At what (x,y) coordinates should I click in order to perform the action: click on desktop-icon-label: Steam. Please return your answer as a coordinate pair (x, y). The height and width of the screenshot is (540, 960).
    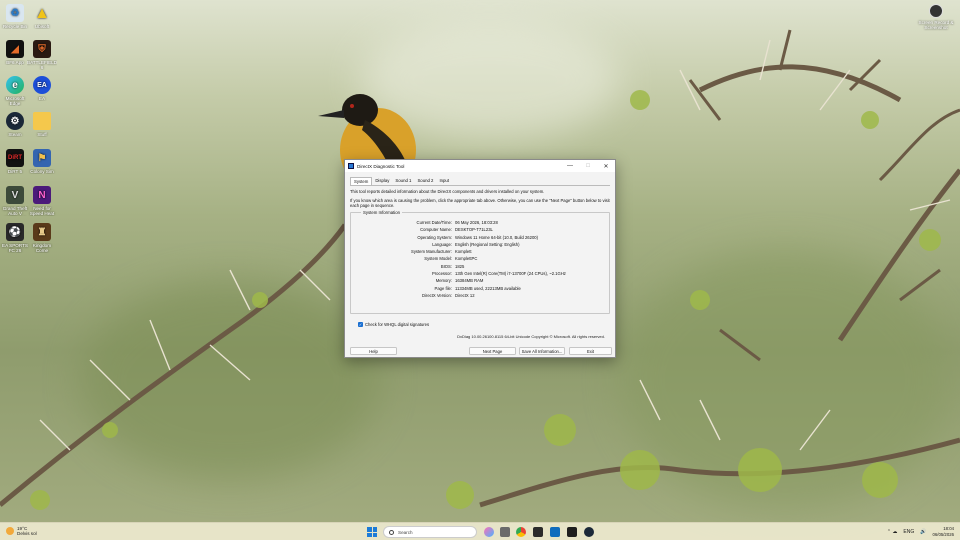
    Looking at the image, I should click on (15, 134).